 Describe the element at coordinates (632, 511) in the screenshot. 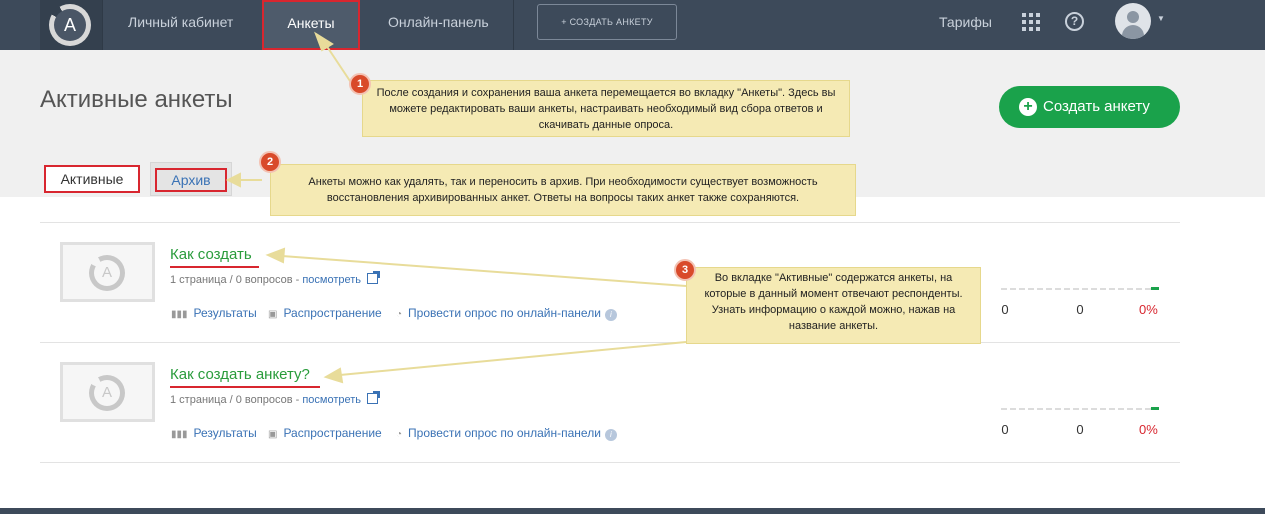

I see `footer-bar` at that location.